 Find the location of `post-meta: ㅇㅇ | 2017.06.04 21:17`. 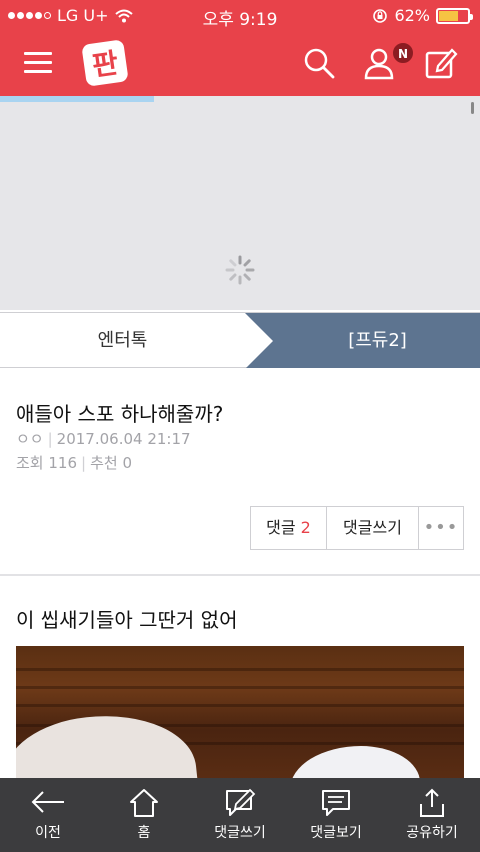

post-meta: ㅇㅇ | 2017.06.04 21:17 is located at coordinates (103, 439).